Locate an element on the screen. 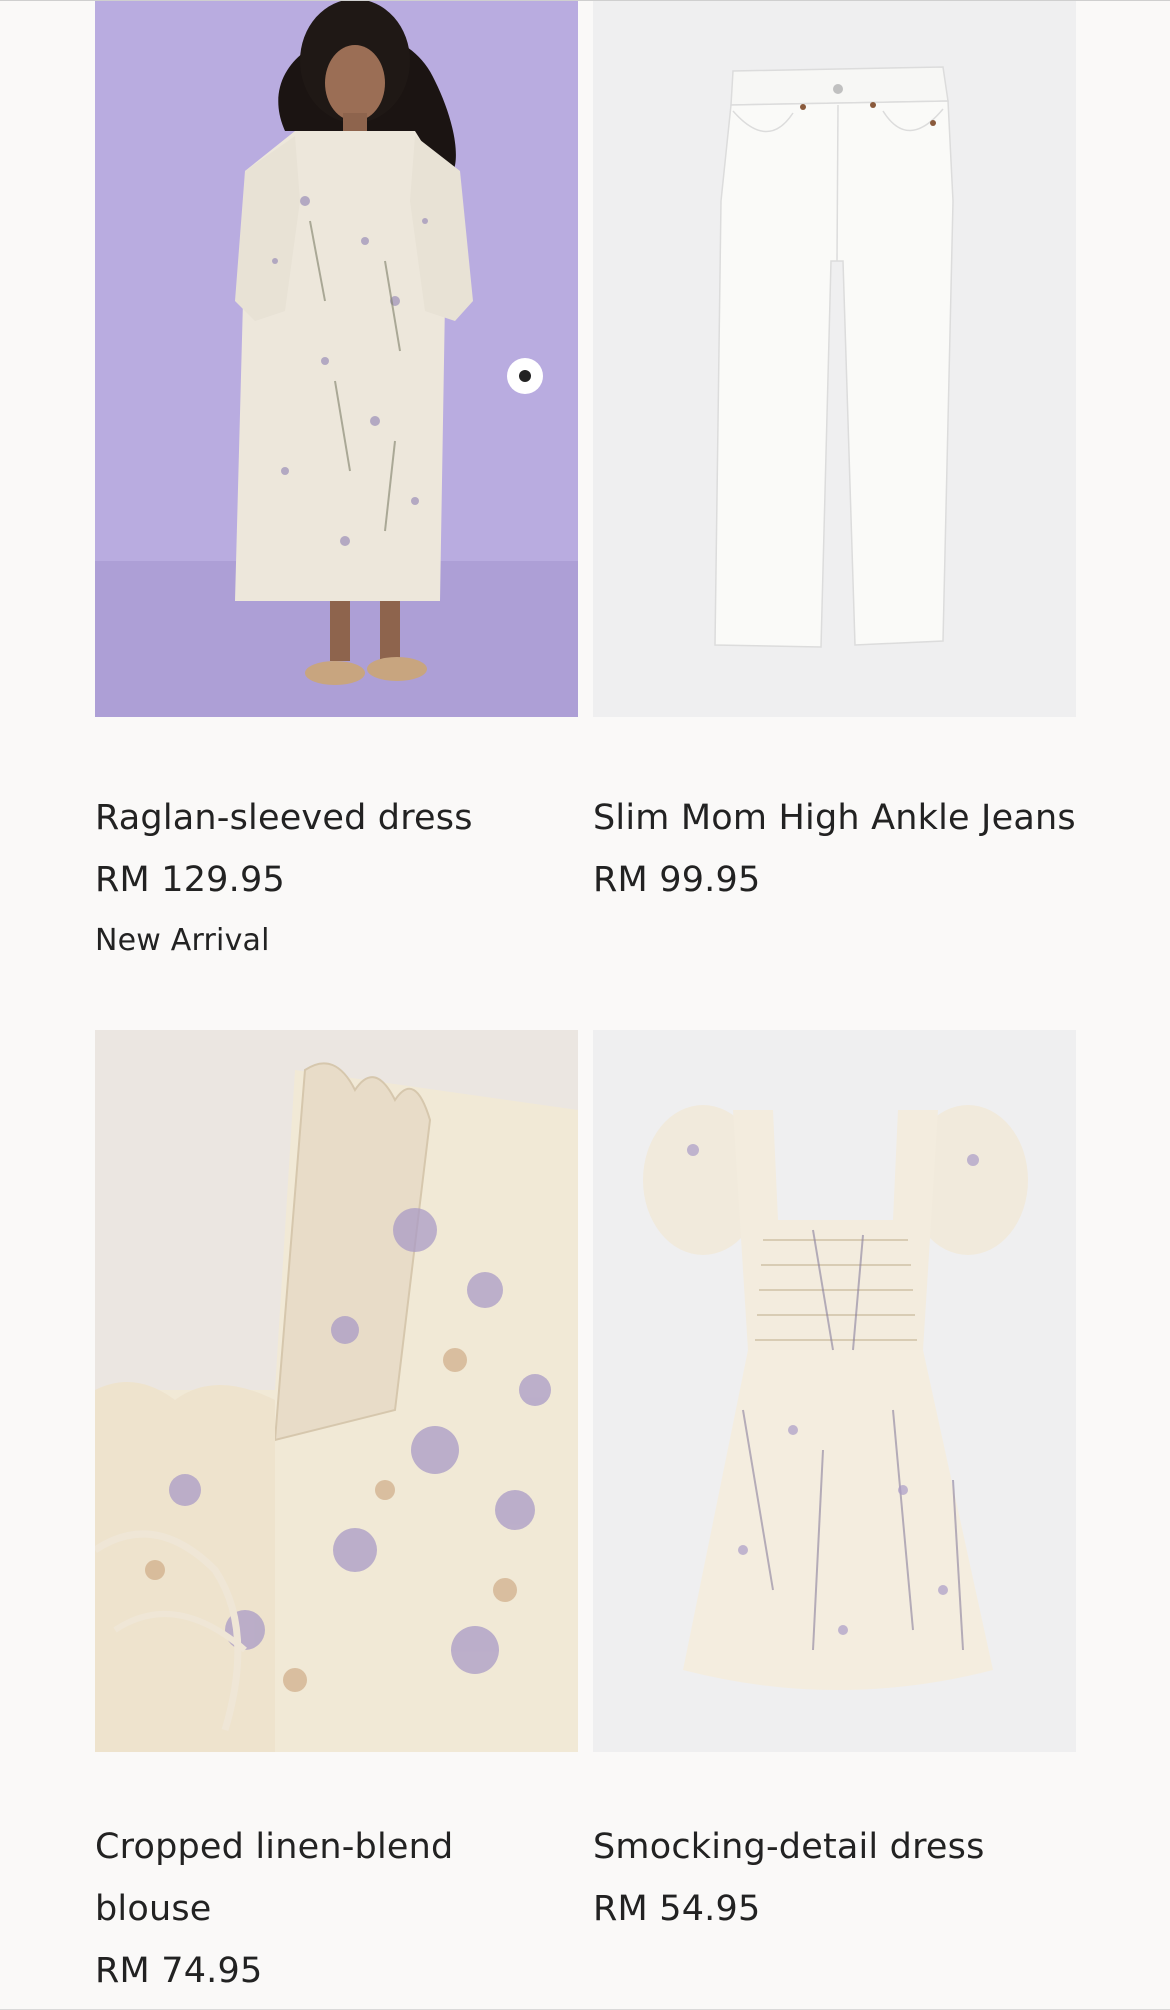  white-jeans-photo is located at coordinates (834, 359).